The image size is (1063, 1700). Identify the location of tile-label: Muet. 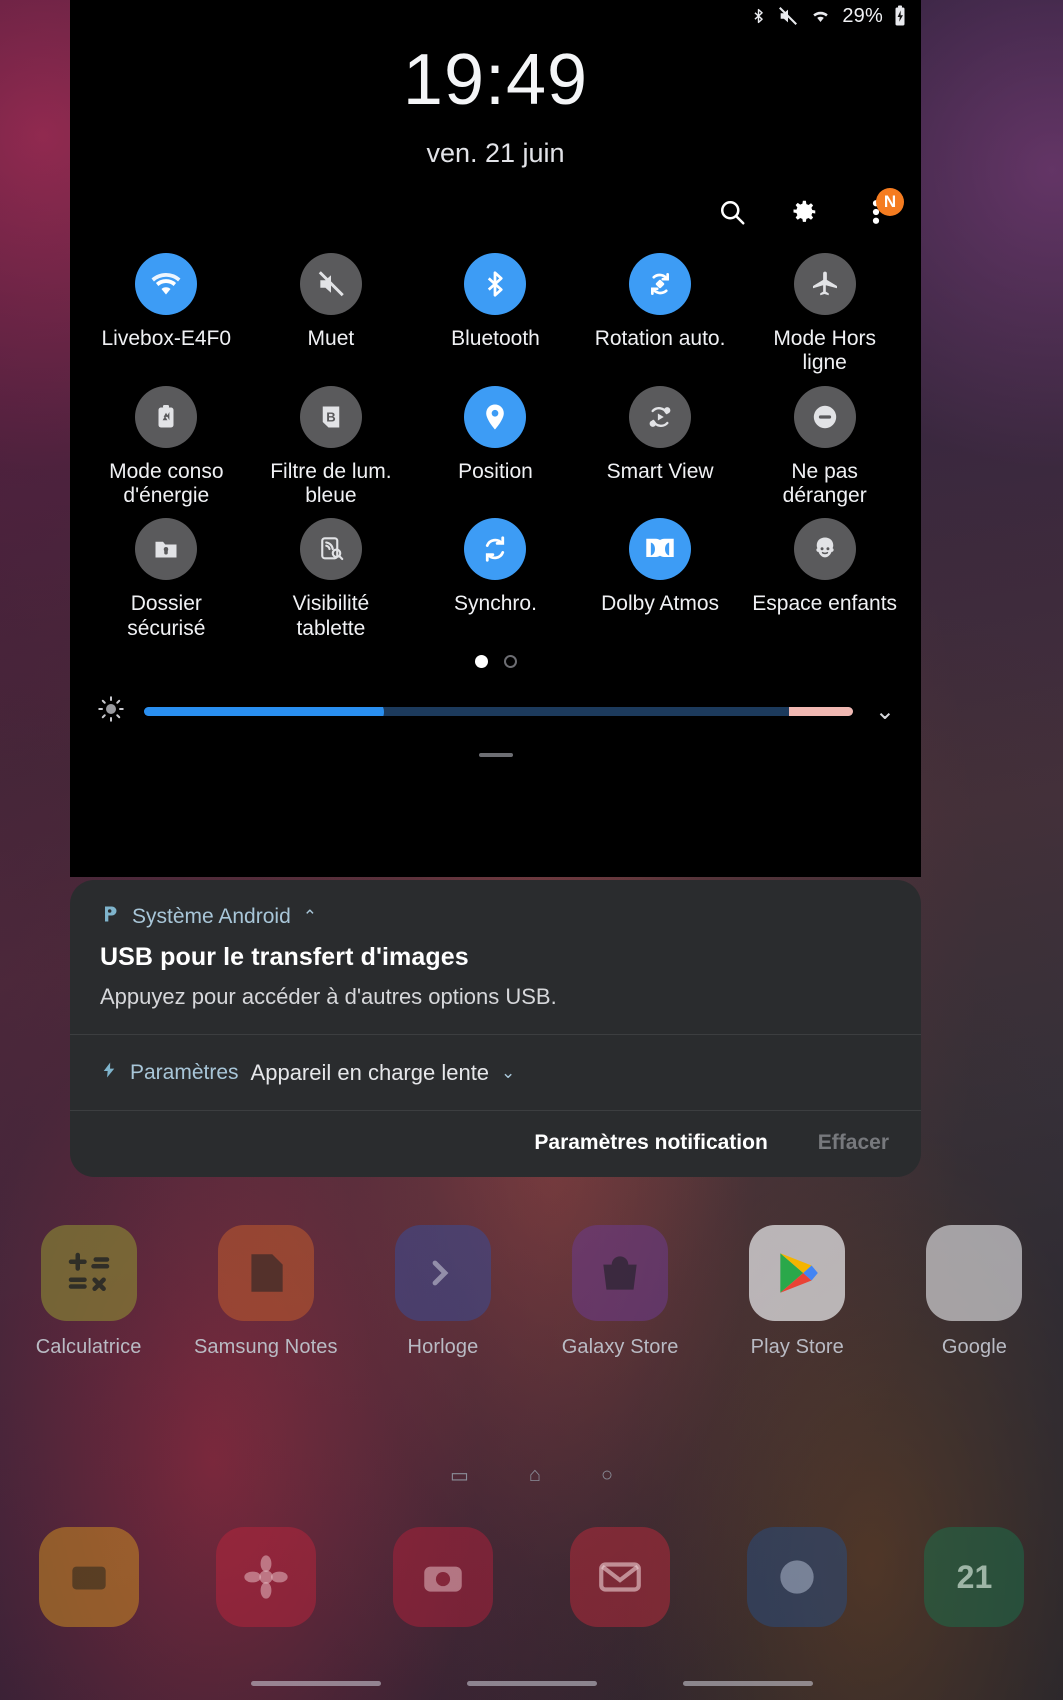
(331, 338).